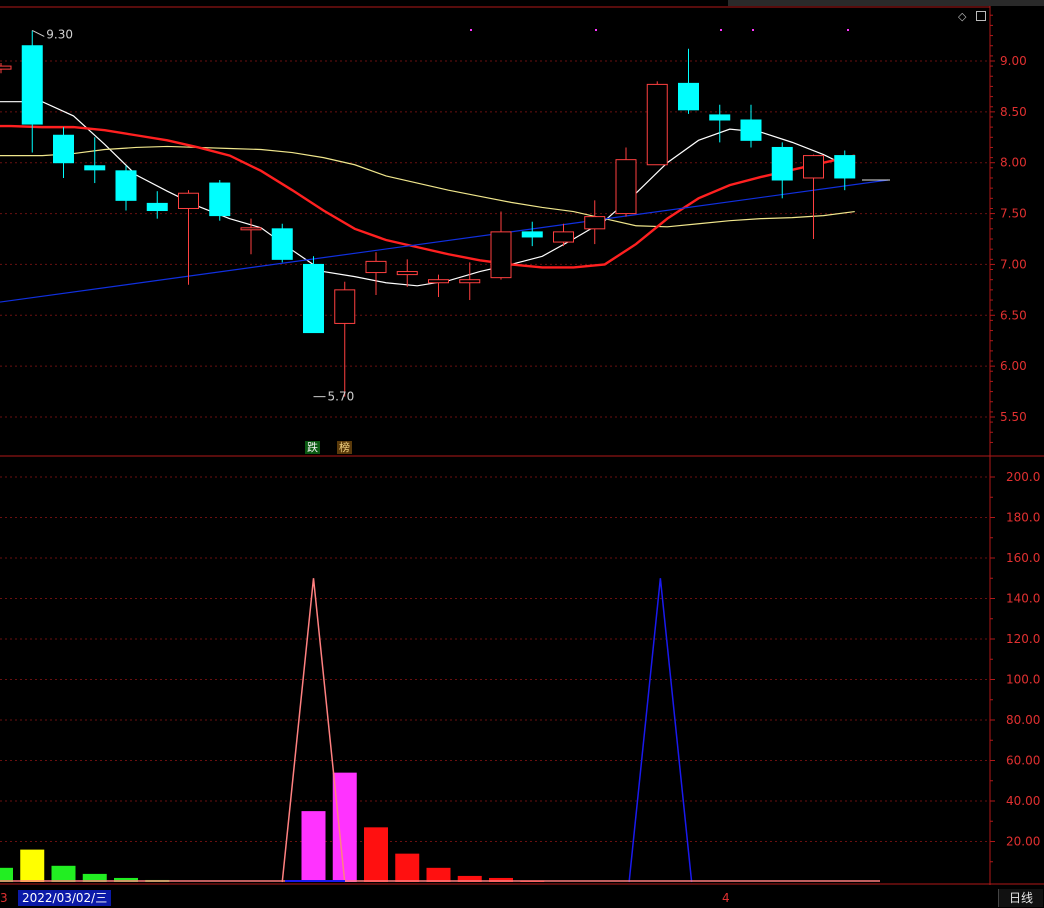 This screenshot has width=1044, height=908. I want to click on price-tick-label: 9.00, so click(1013, 61).